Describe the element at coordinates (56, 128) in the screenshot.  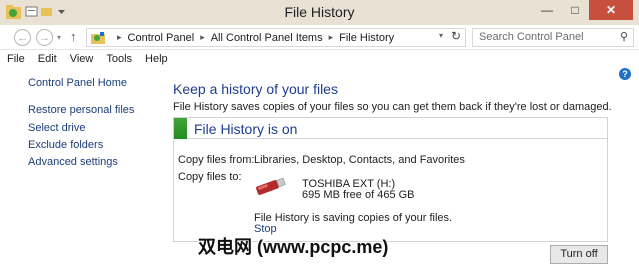
I see `select-drive-link: Select drive` at that location.